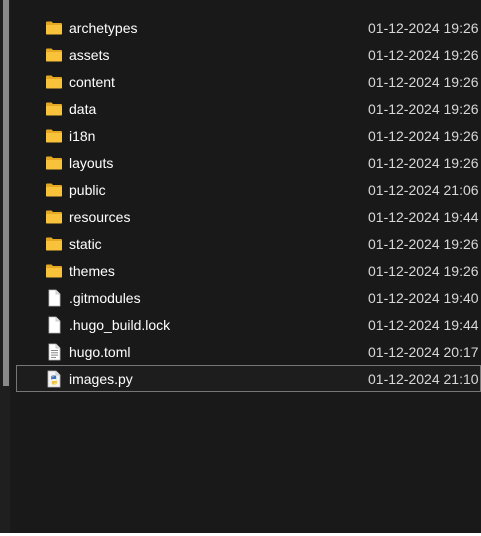  Describe the element at coordinates (54, 352) in the screenshot. I see `text-file-icon` at that location.